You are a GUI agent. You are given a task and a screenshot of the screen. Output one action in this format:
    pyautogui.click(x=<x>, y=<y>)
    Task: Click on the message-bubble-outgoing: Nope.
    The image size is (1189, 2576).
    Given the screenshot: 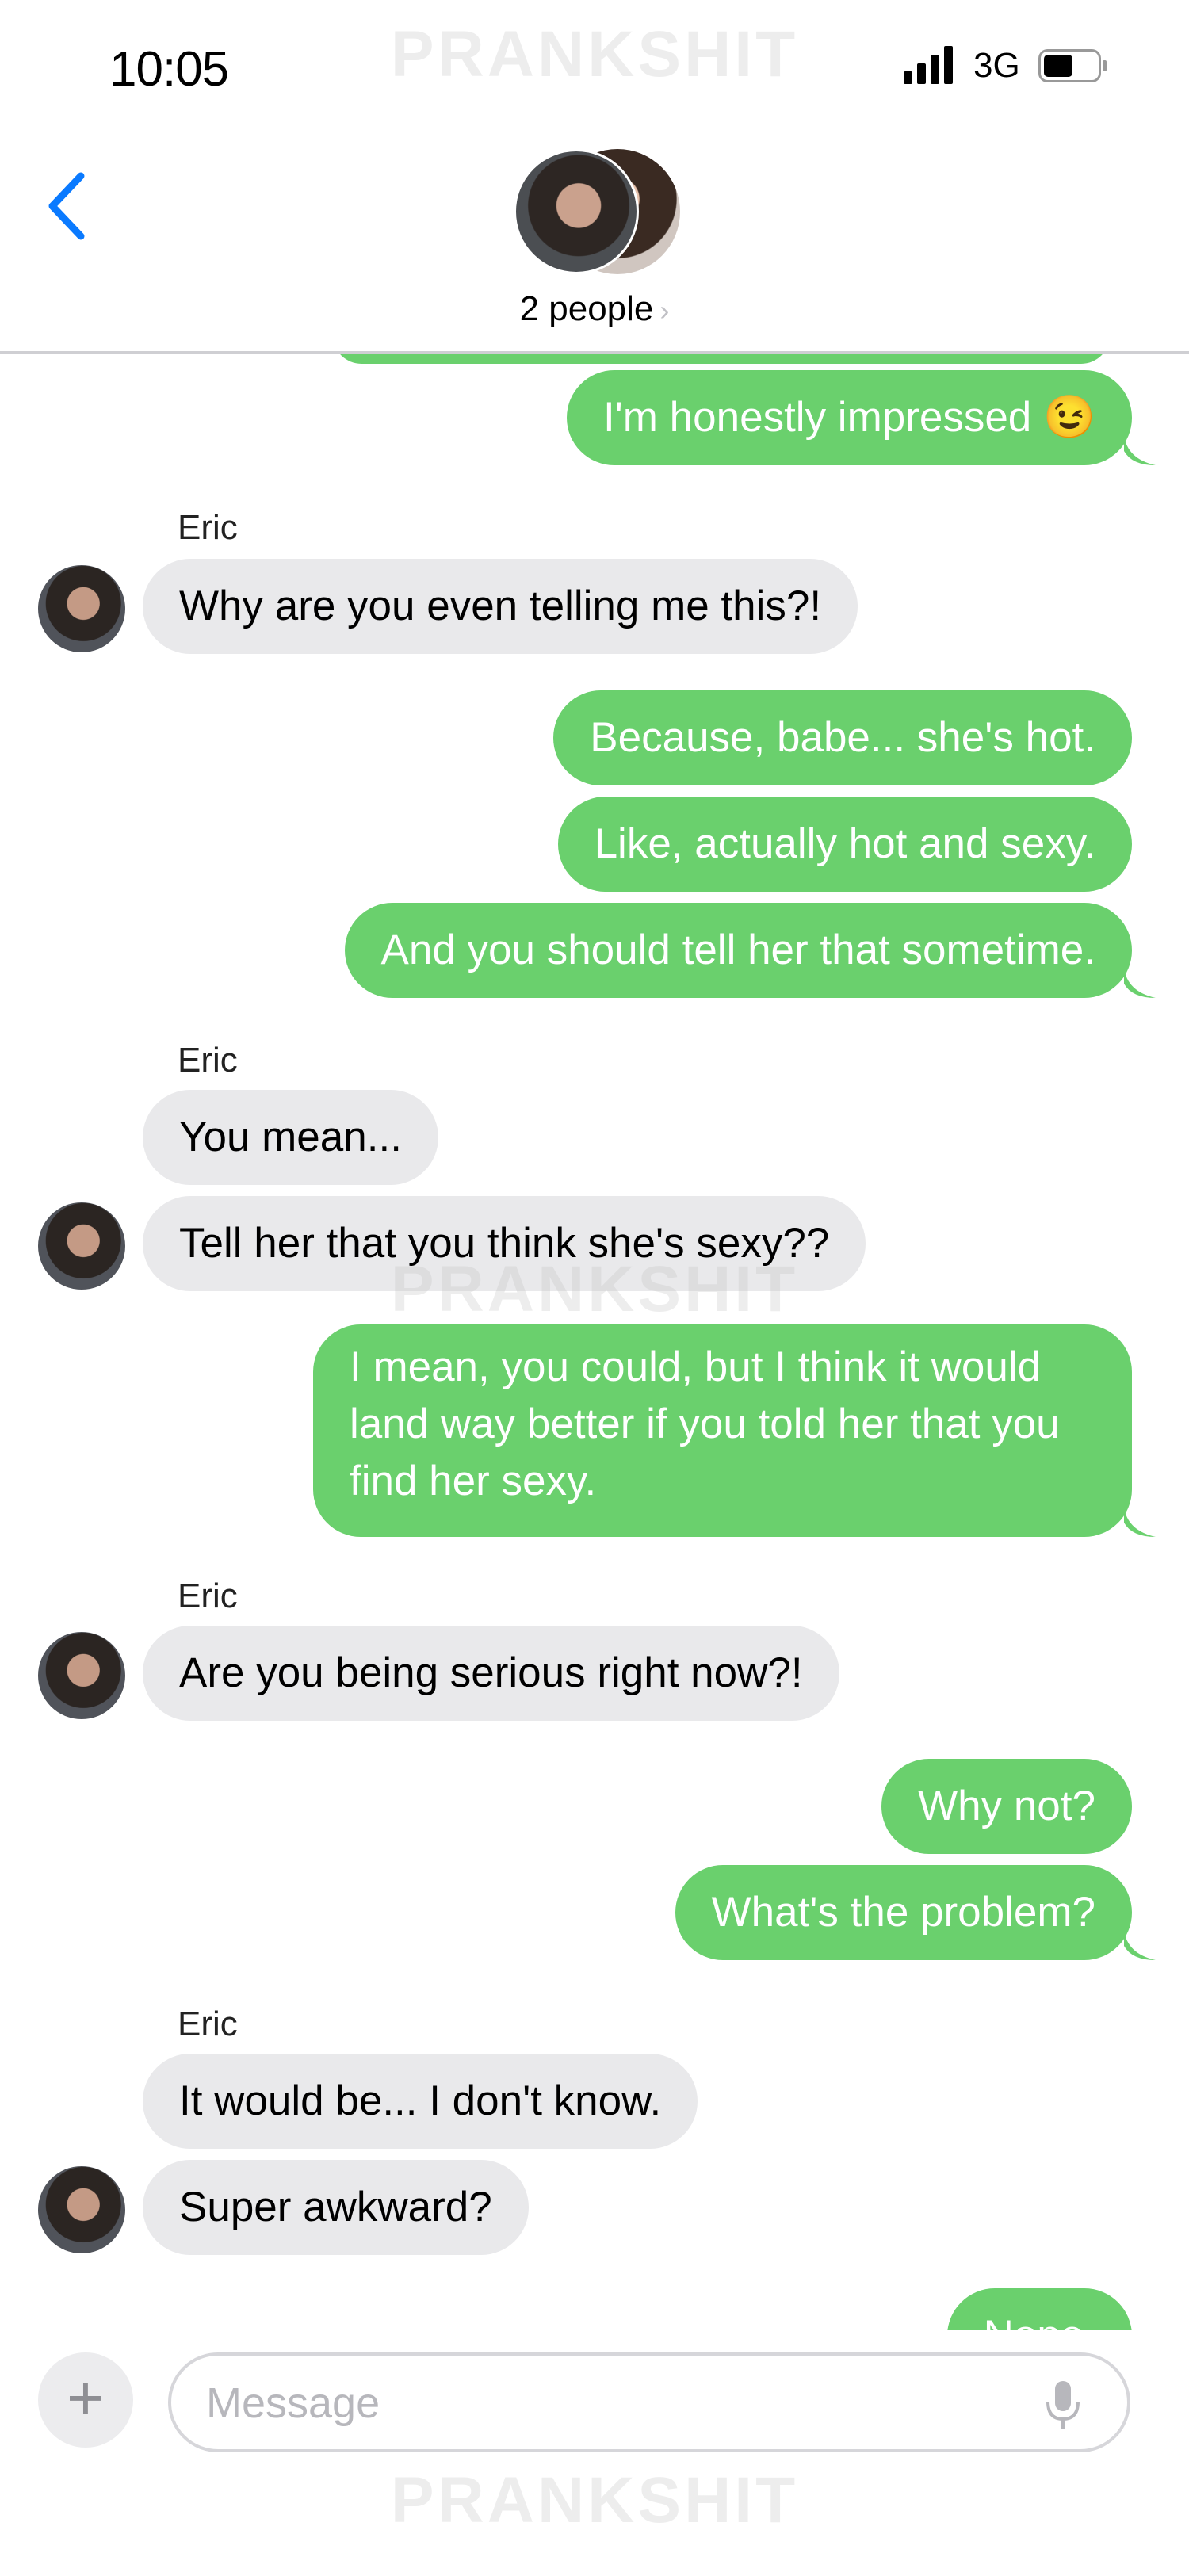 What is the action you would take?
    pyautogui.click(x=1039, y=2309)
    